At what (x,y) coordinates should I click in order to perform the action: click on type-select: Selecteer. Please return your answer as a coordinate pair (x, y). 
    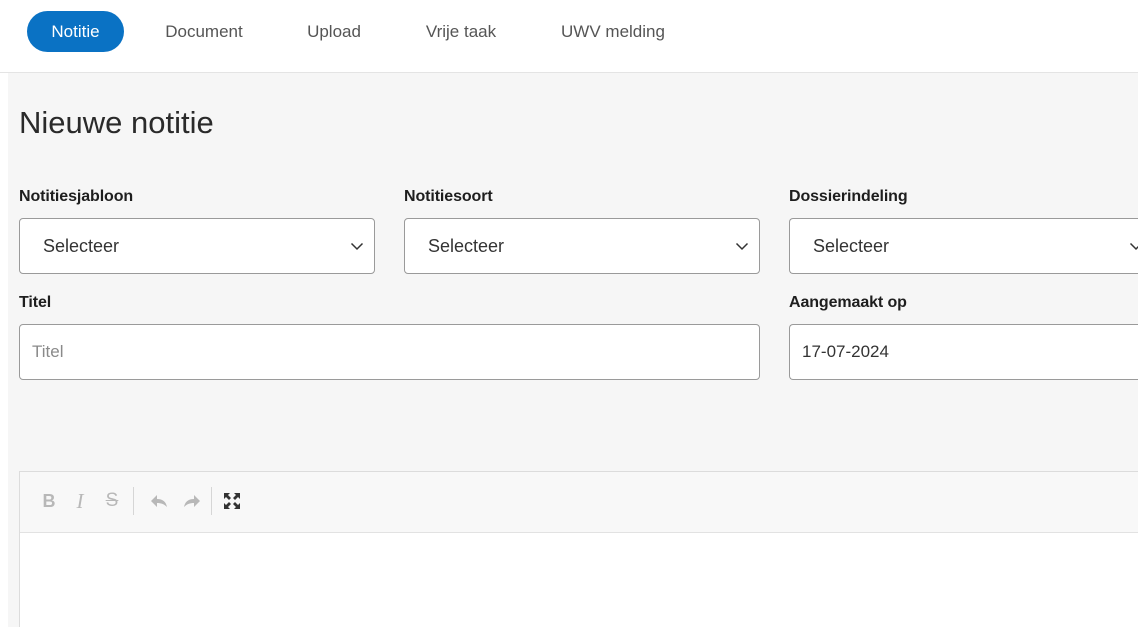
    Looking at the image, I should click on (582, 246).